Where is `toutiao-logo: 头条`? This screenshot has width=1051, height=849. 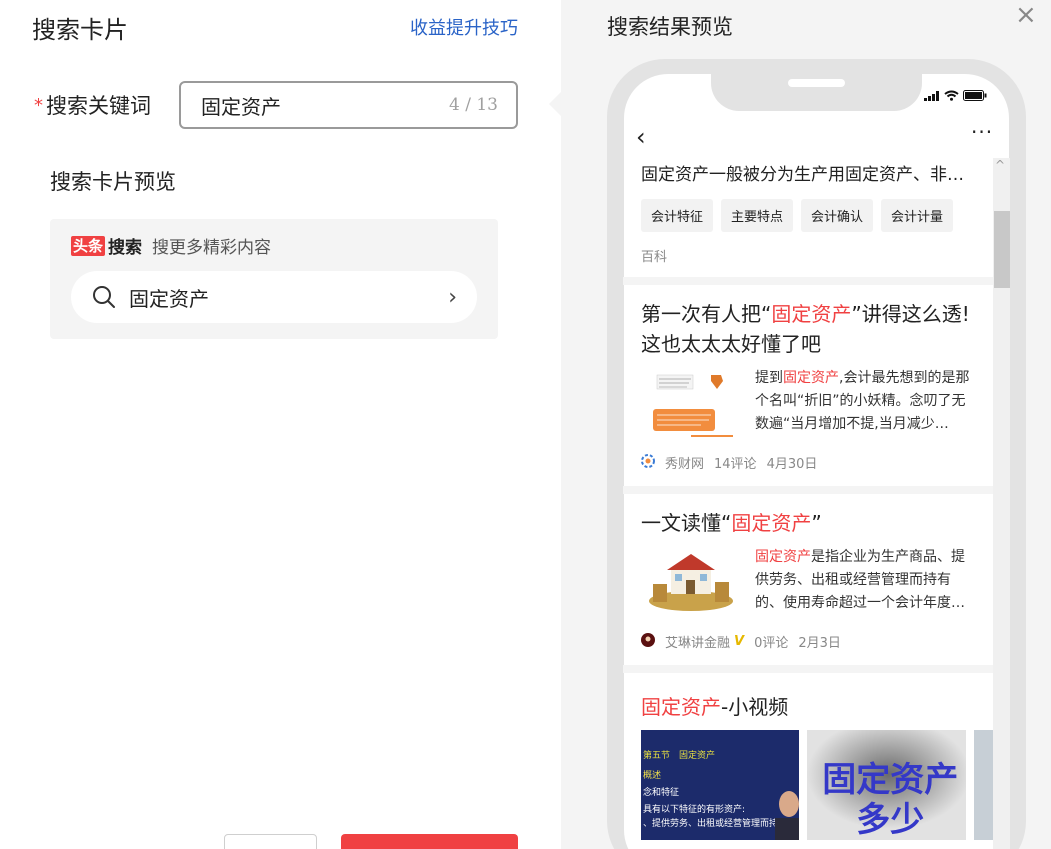 toutiao-logo: 头条 is located at coordinates (88, 245).